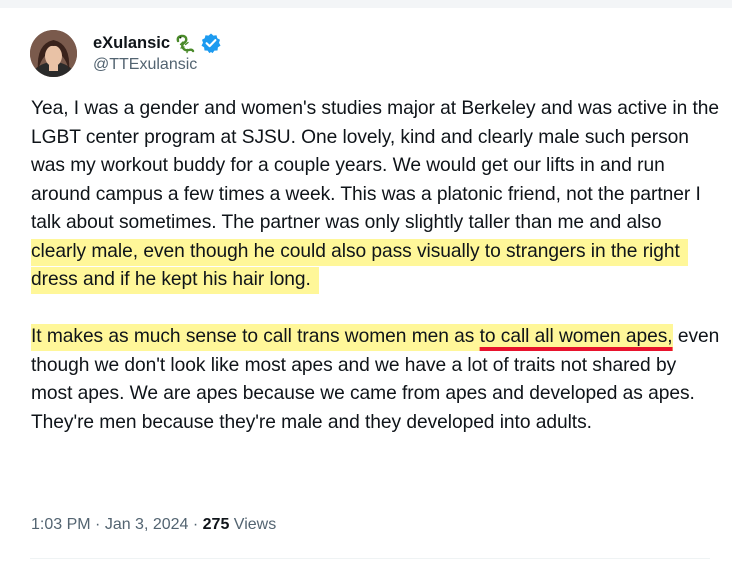 This screenshot has width=732, height=567. Describe the element at coordinates (185, 43) in the screenshot. I see `lizard-icon` at that location.